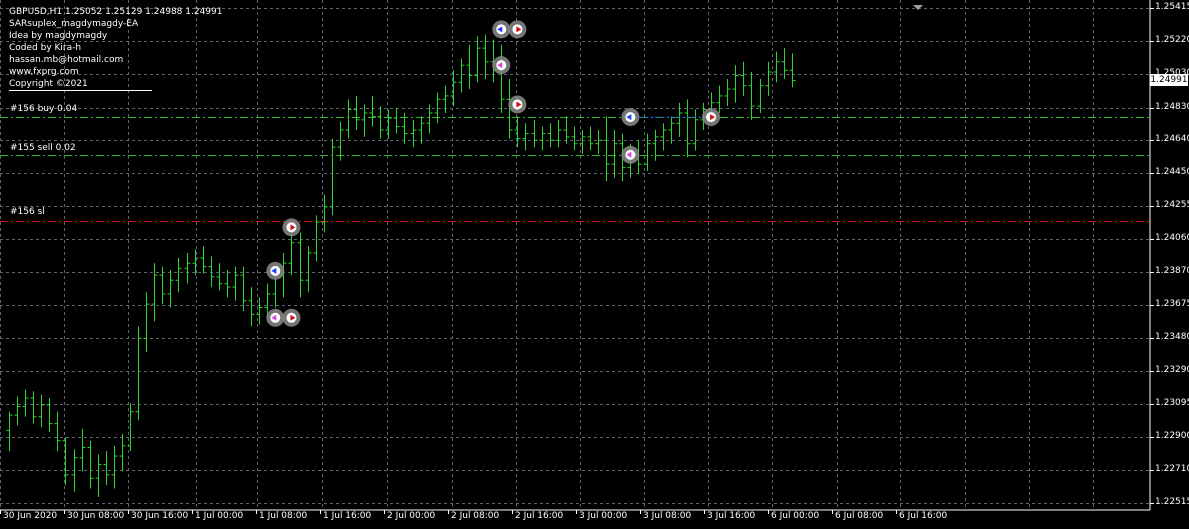  Describe the element at coordinates (1172, 171) in the screenshot. I see `price-axis-label: 1.24450` at that location.